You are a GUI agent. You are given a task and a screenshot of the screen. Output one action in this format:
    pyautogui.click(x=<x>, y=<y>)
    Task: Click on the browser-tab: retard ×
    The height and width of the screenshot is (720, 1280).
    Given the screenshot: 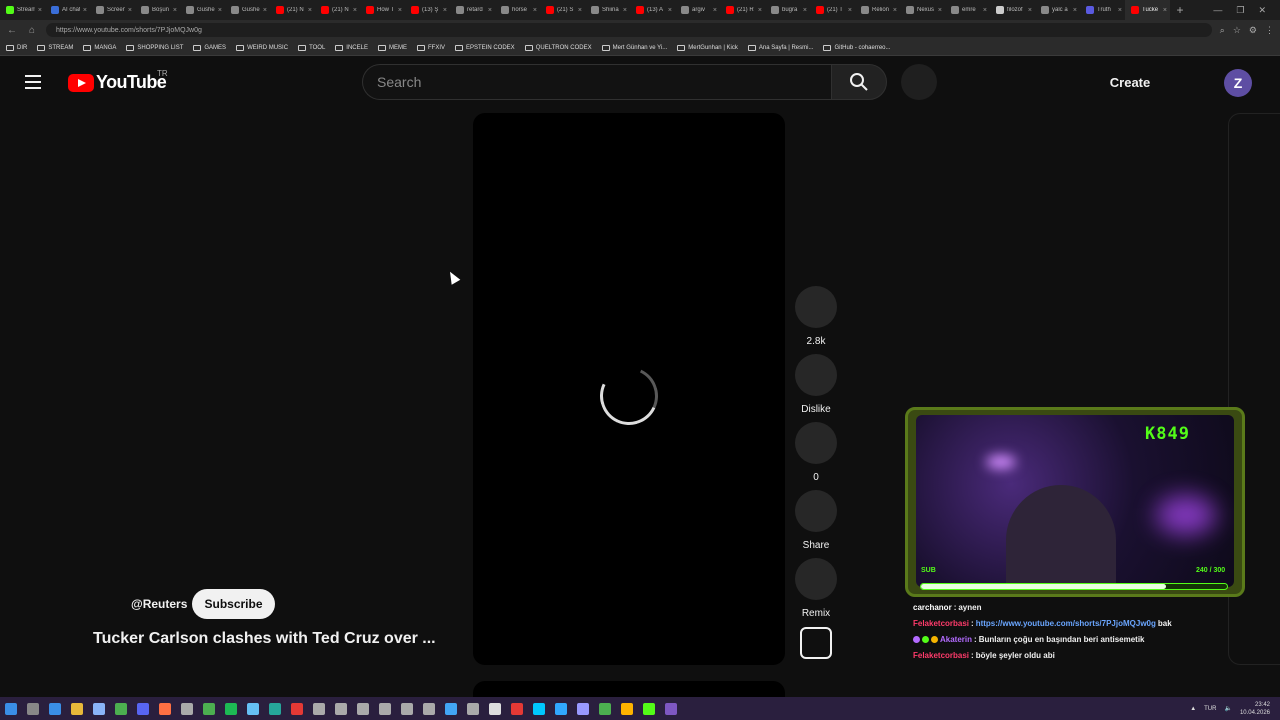 What is the action you would take?
    pyautogui.click(x=472, y=10)
    